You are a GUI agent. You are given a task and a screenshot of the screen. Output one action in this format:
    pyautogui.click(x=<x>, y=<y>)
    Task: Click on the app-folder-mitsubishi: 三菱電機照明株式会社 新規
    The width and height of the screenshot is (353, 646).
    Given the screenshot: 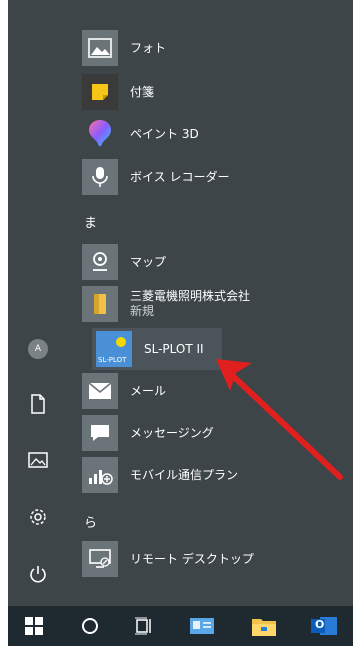 What is the action you would take?
    pyautogui.click(x=212, y=304)
    